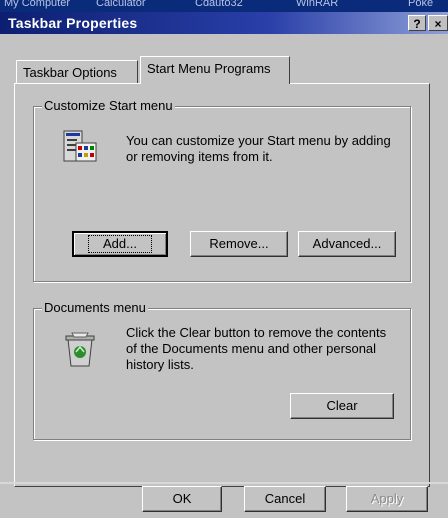 The width and height of the screenshot is (448, 518). Describe the element at coordinates (417, 23) in the screenshot. I see `help-button: ?` at that location.